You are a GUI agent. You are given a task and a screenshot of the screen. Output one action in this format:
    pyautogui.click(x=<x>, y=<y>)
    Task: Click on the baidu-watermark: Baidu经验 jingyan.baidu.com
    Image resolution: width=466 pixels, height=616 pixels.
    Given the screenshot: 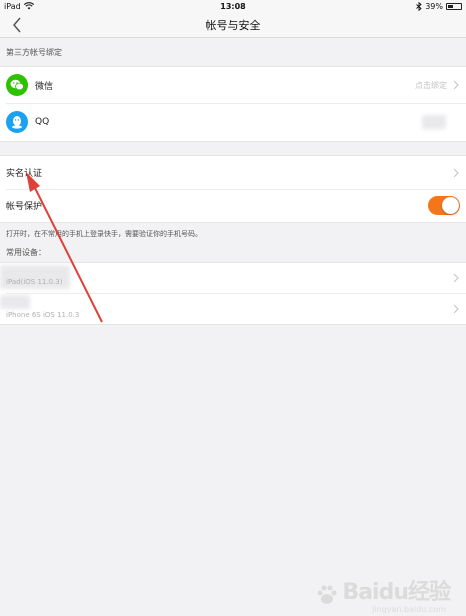 What is the action you would take?
    pyautogui.click(x=383, y=594)
    